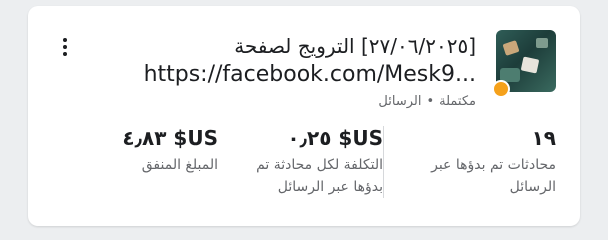  I want to click on campaign-type: الرسائل, so click(400, 101).